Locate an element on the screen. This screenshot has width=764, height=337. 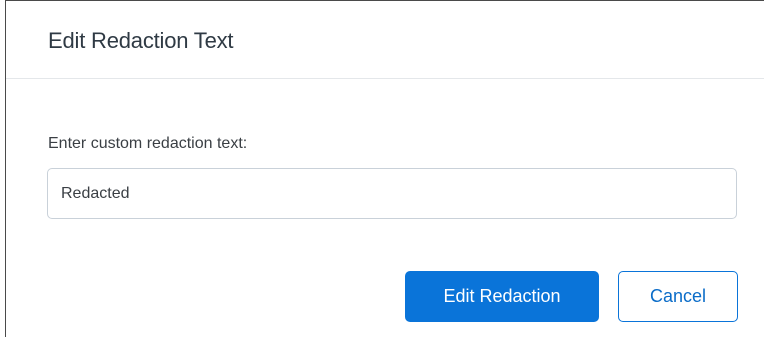
cancel-button: Cancel is located at coordinates (678, 296).